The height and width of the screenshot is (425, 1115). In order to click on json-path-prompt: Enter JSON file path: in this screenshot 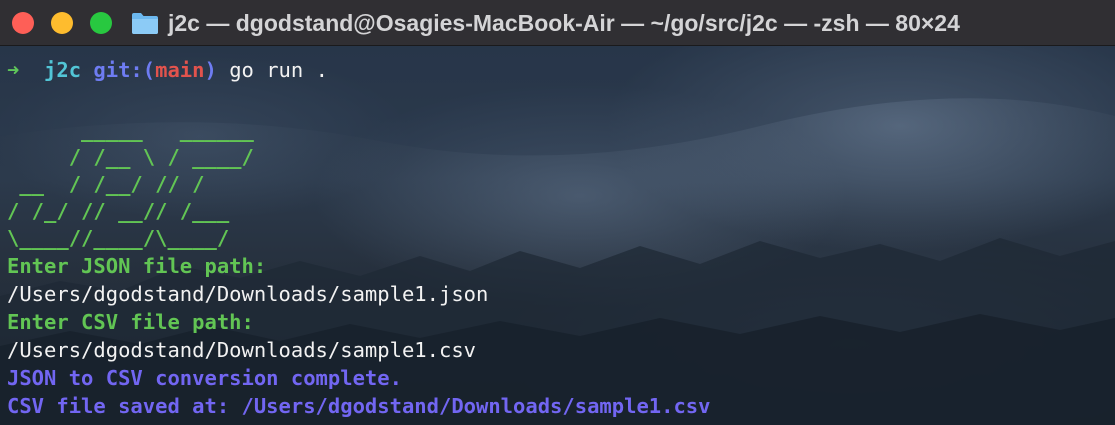, I will do `click(137, 266)`.